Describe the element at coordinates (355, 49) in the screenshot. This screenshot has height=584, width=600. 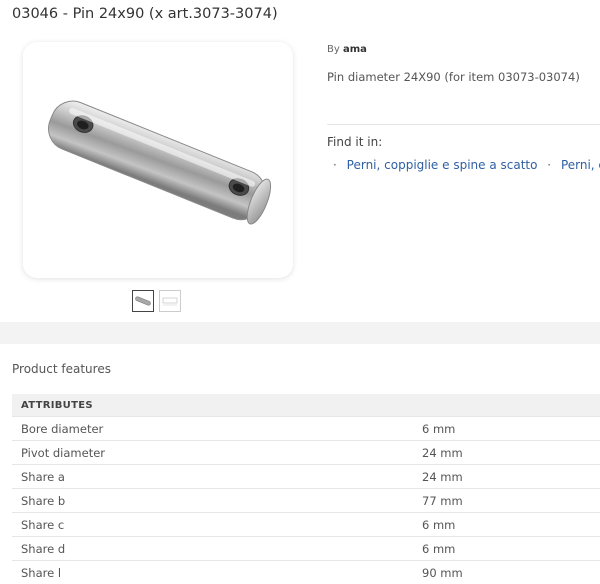
I see `brand-name: ama` at that location.